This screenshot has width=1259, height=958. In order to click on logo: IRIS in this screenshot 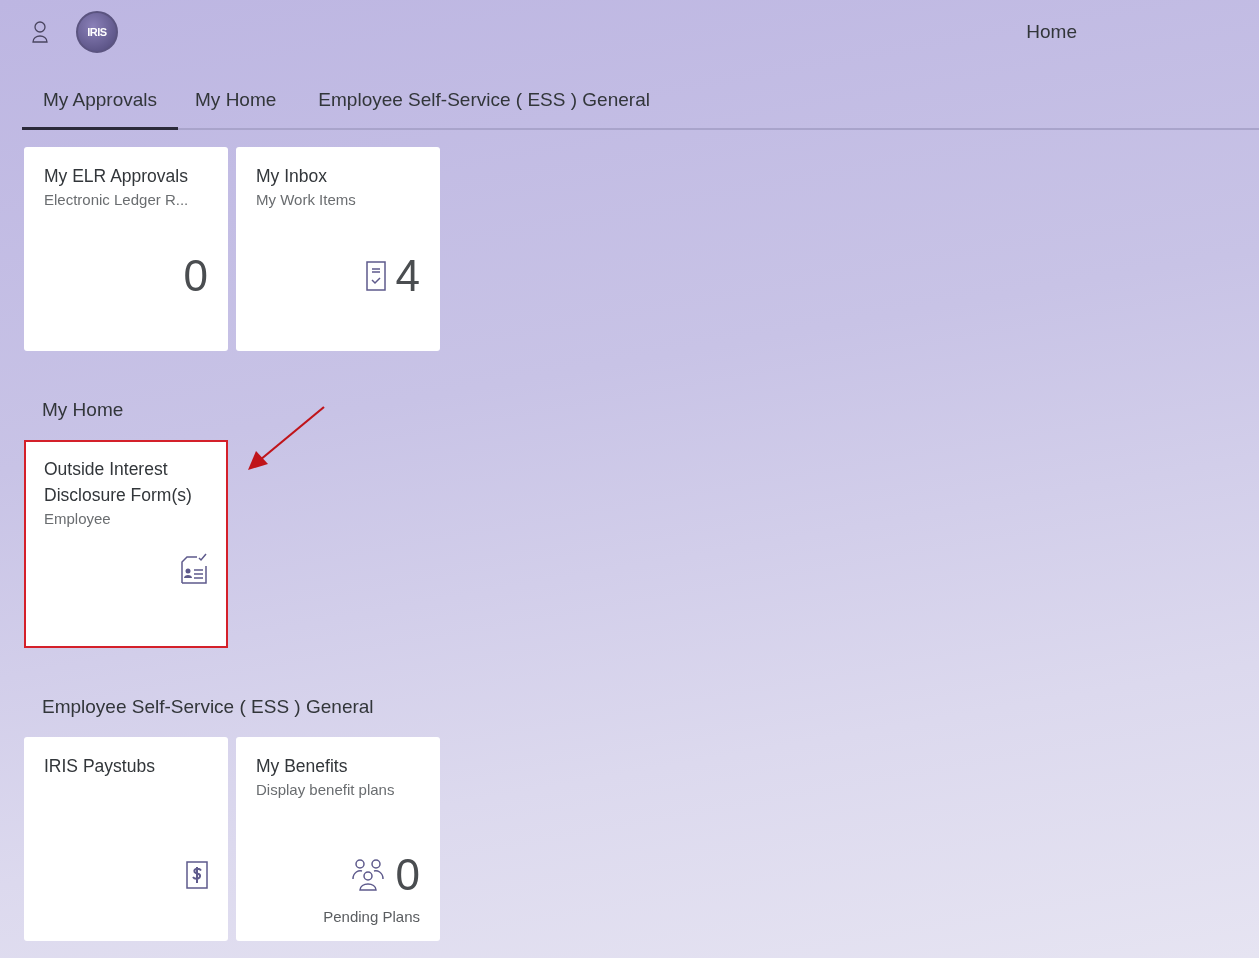, I will do `click(97, 32)`.